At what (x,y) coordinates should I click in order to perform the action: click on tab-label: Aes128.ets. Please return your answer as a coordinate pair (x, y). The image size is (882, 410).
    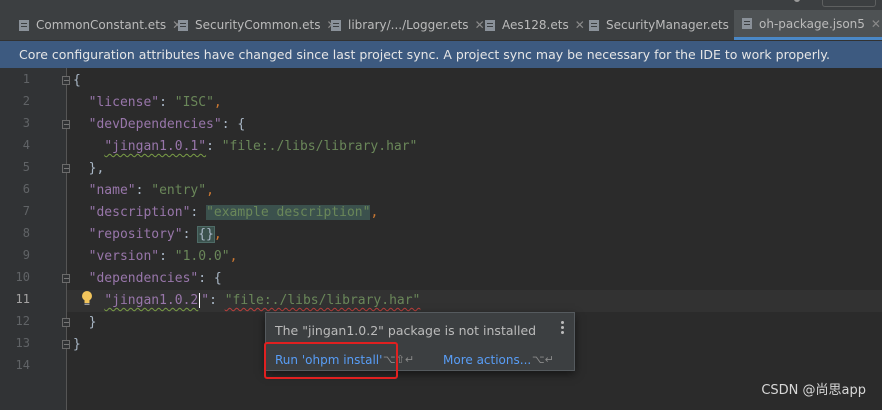
    Looking at the image, I should click on (535, 25).